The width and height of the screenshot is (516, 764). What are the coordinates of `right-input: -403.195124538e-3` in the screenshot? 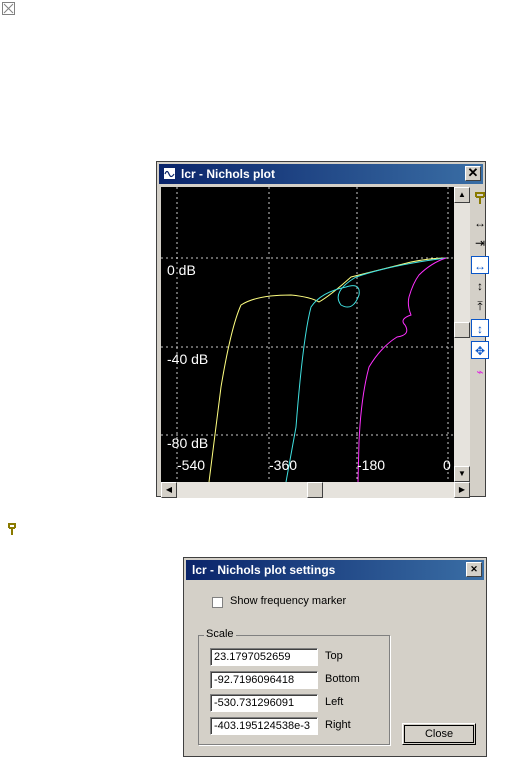 It's located at (264, 726).